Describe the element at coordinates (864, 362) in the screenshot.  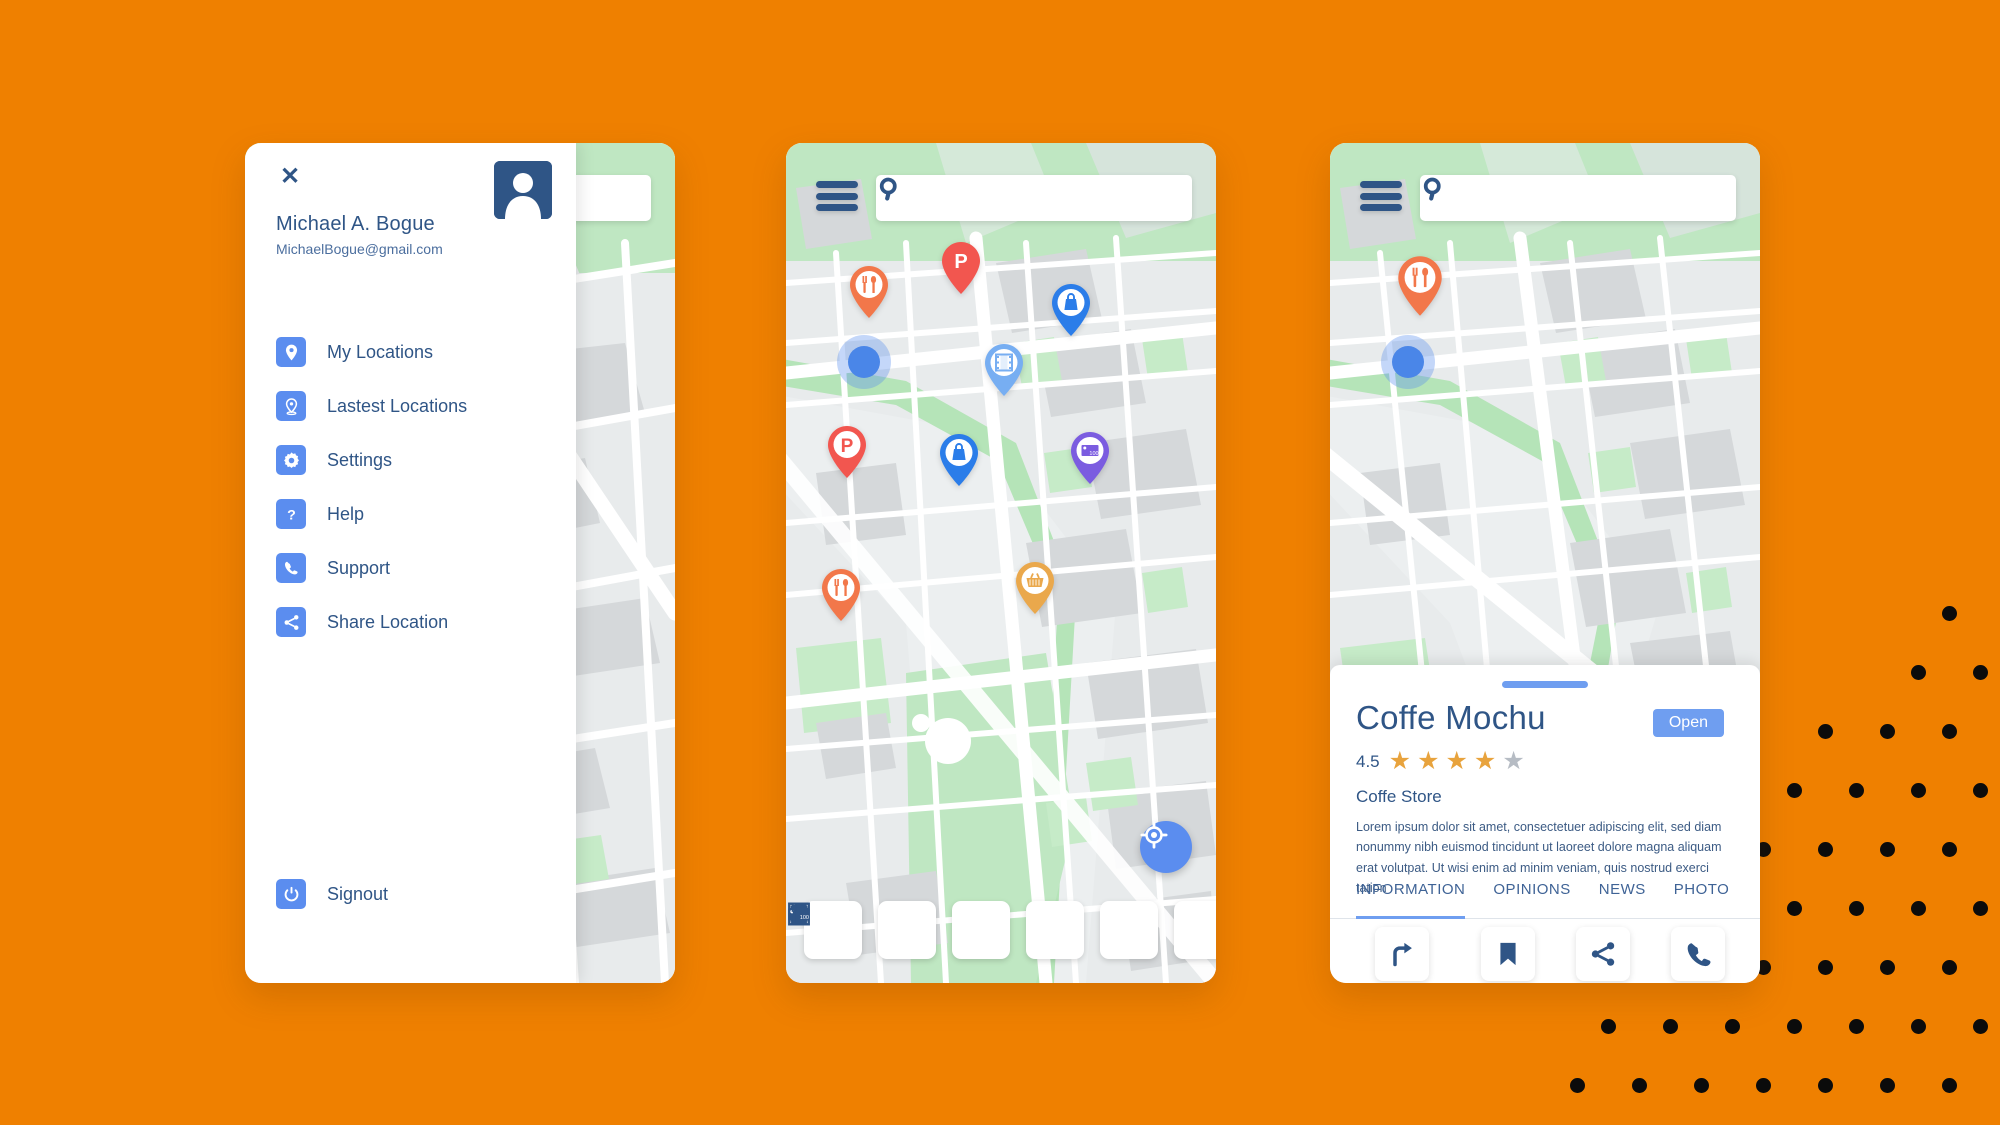
I see `current-location-dot` at that location.